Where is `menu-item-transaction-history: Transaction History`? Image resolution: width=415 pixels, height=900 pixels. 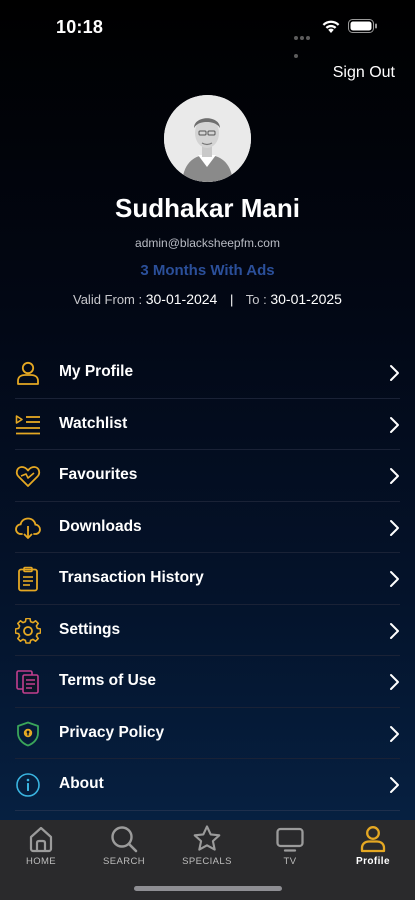 menu-item-transaction-history: Transaction History is located at coordinates (207, 579).